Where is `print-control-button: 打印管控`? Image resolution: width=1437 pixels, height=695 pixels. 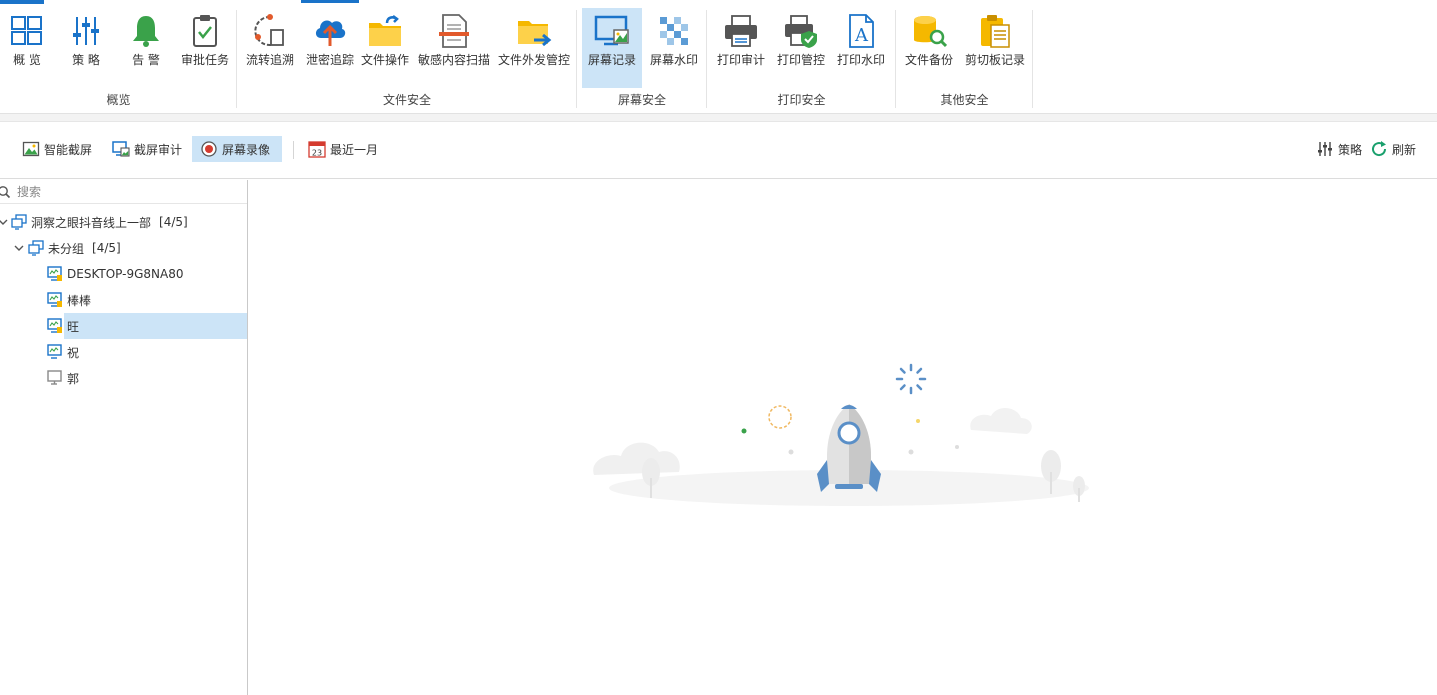 print-control-button: 打印管控 is located at coordinates (801, 48).